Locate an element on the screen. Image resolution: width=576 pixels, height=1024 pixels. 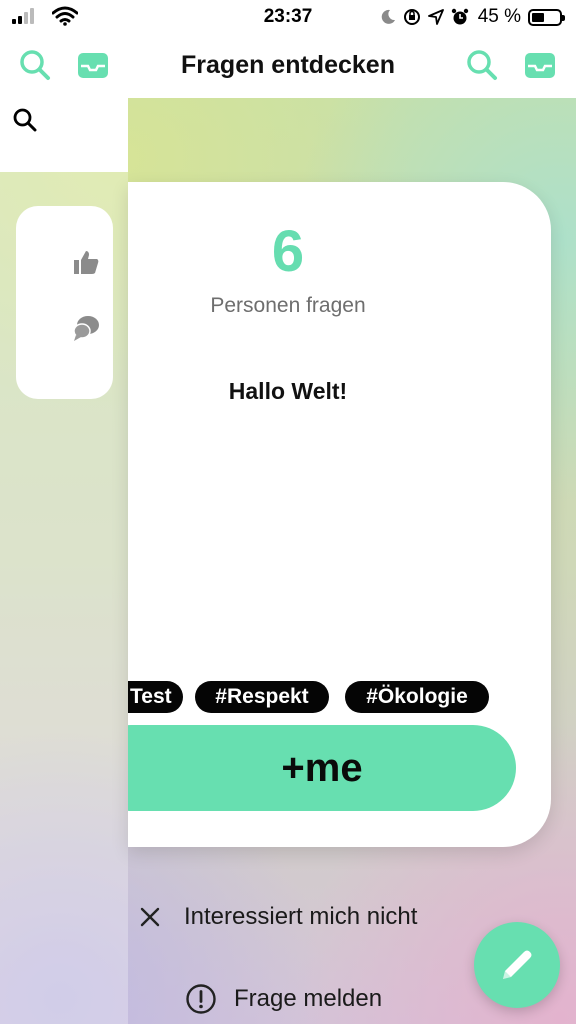
battery-icon is located at coordinates (546, 17).